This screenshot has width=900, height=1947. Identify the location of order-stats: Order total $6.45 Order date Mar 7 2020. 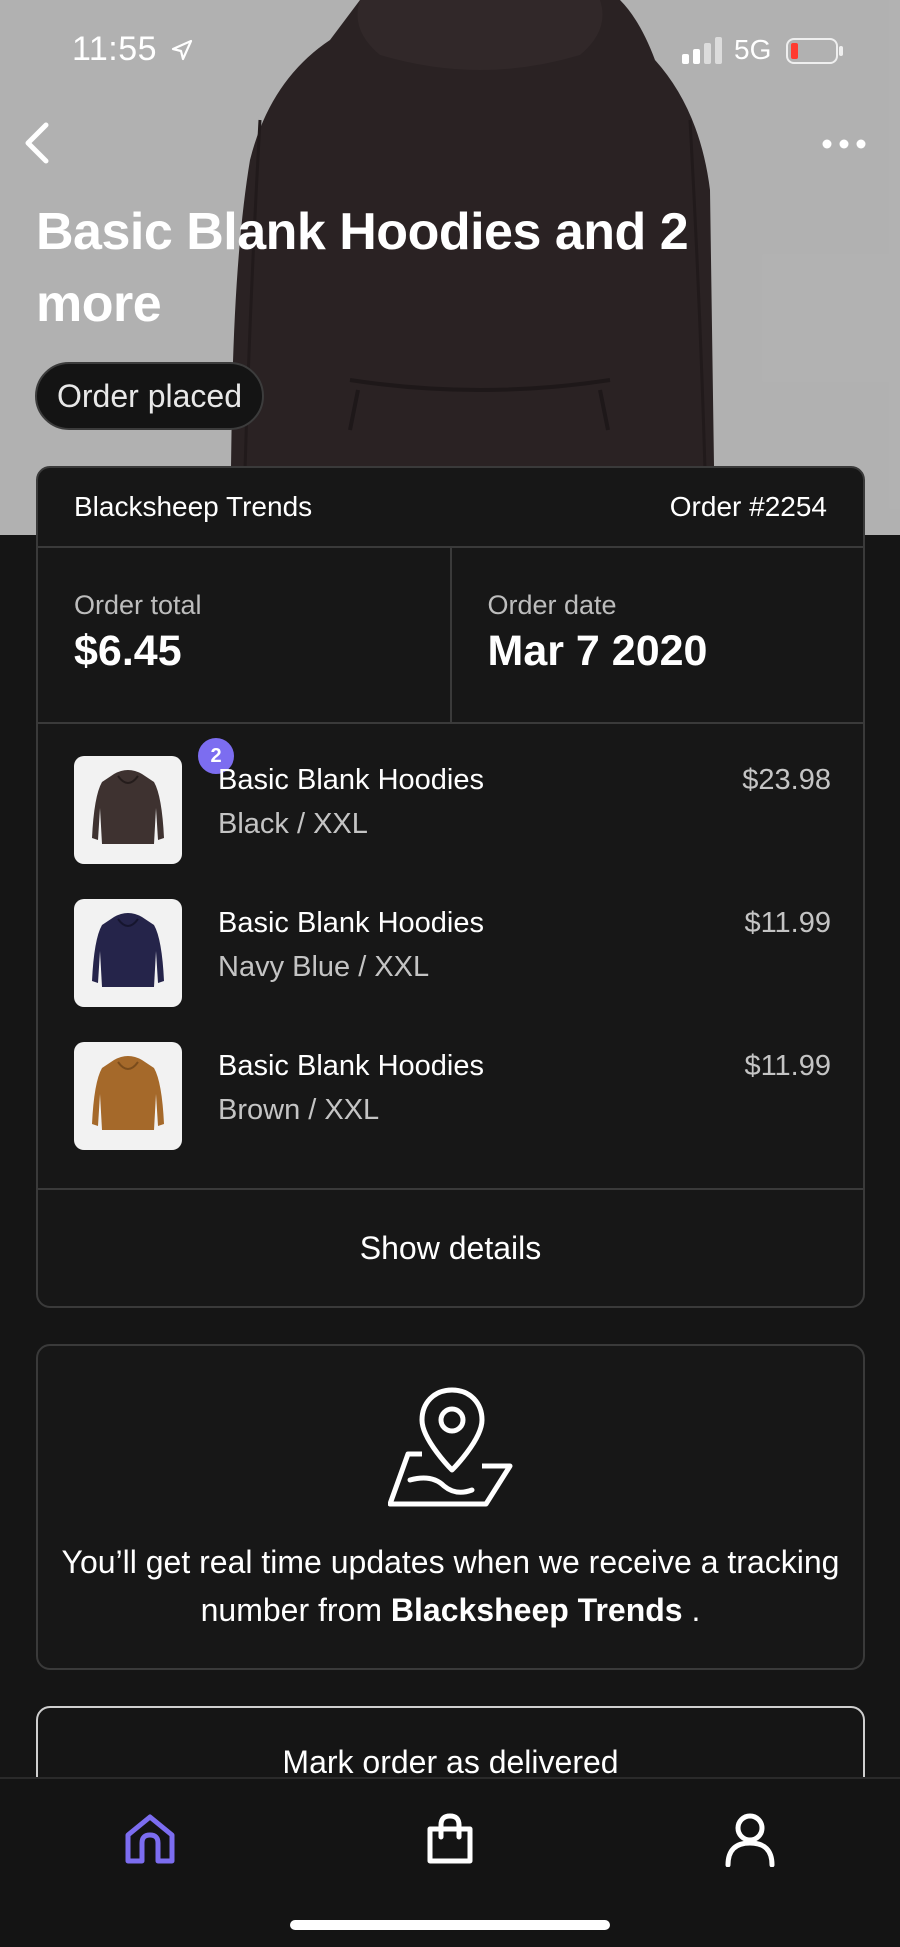
(450, 636).